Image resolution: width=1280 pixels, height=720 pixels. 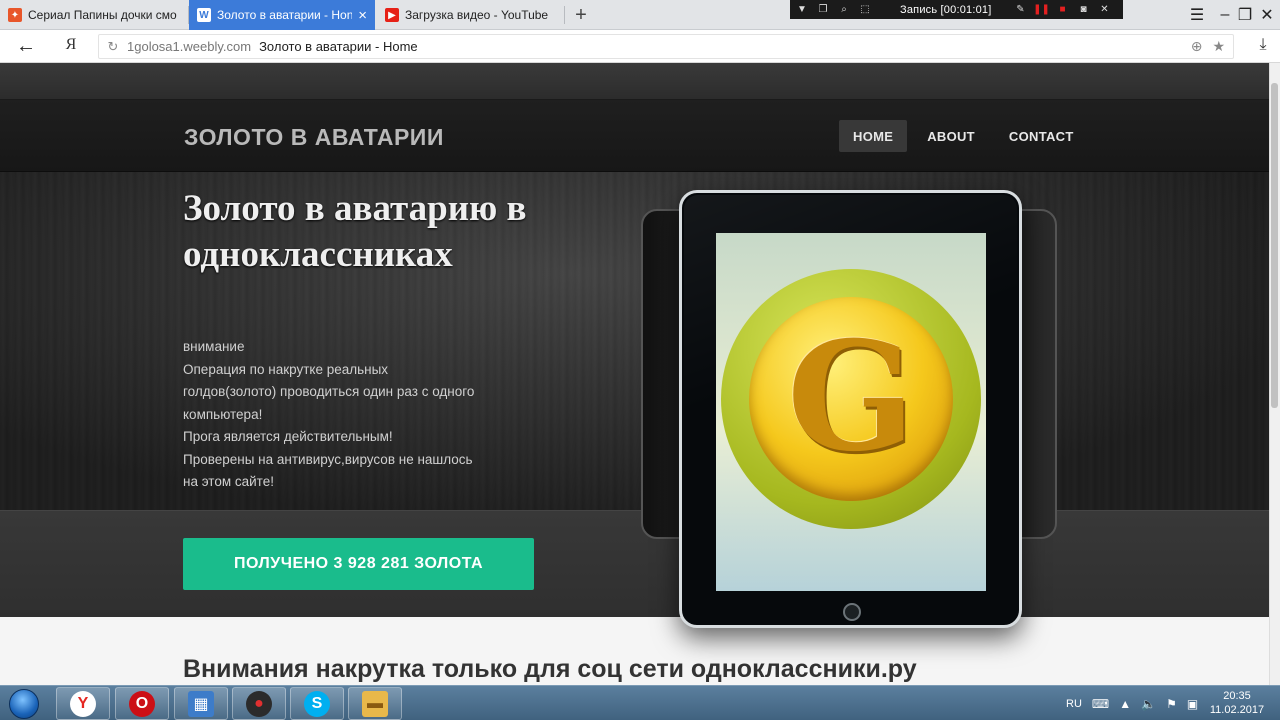 What do you see at coordinates (1197, 15) in the screenshot?
I see `menu-icon: ☰` at bounding box center [1197, 15].